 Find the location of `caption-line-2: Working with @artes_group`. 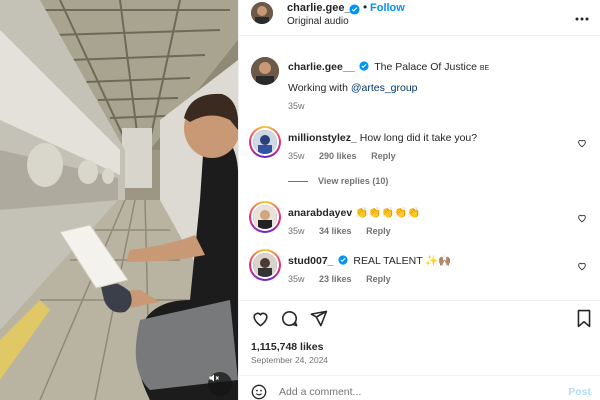

caption-line-2: Working with @artes_group is located at coordinates (353, 88).